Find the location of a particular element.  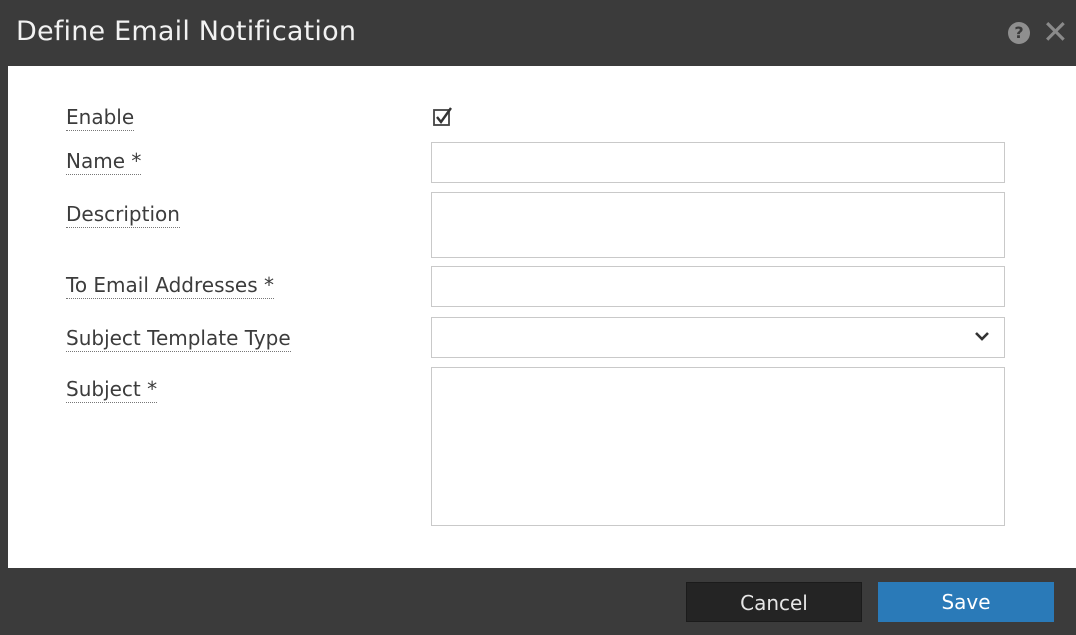

subject-label: Subject * is located at coordinates (112, 390).